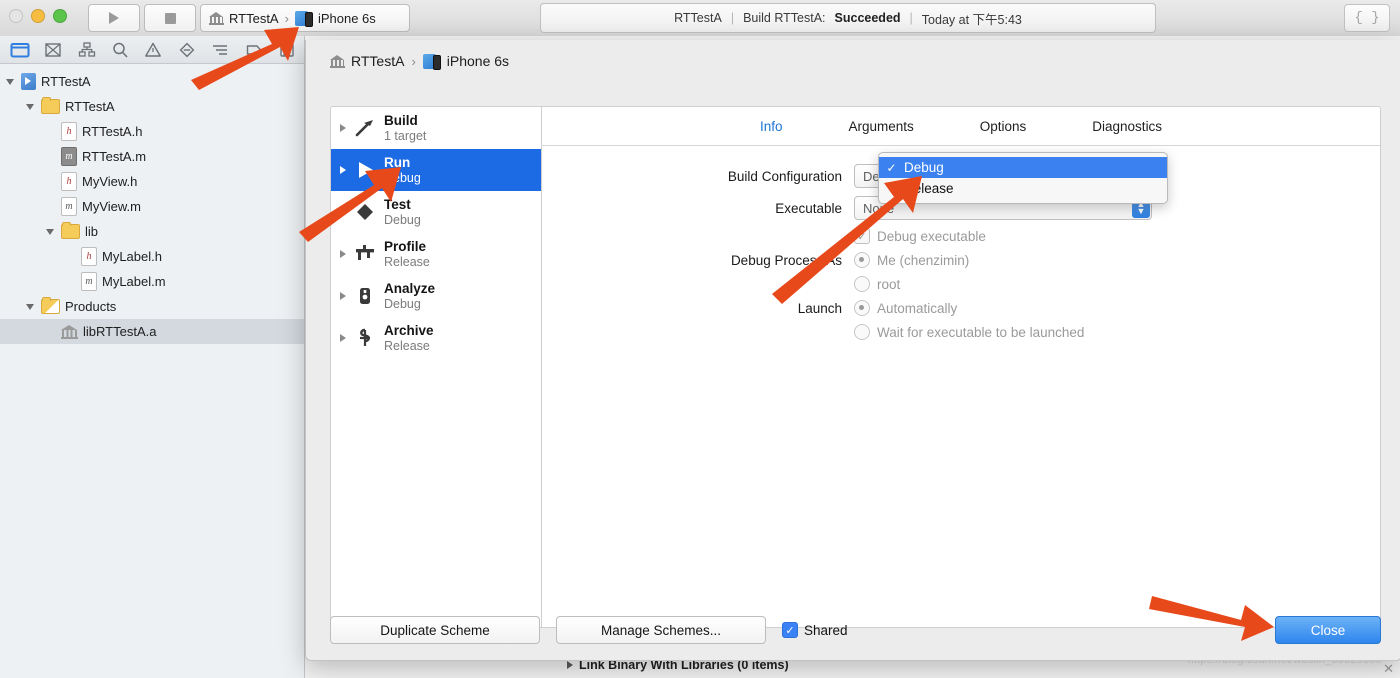 The image size is (1400, 678). Describe the element at coordinates (1003, 126) in the screenshot. I see `detail-tab-options: Options` at that location.